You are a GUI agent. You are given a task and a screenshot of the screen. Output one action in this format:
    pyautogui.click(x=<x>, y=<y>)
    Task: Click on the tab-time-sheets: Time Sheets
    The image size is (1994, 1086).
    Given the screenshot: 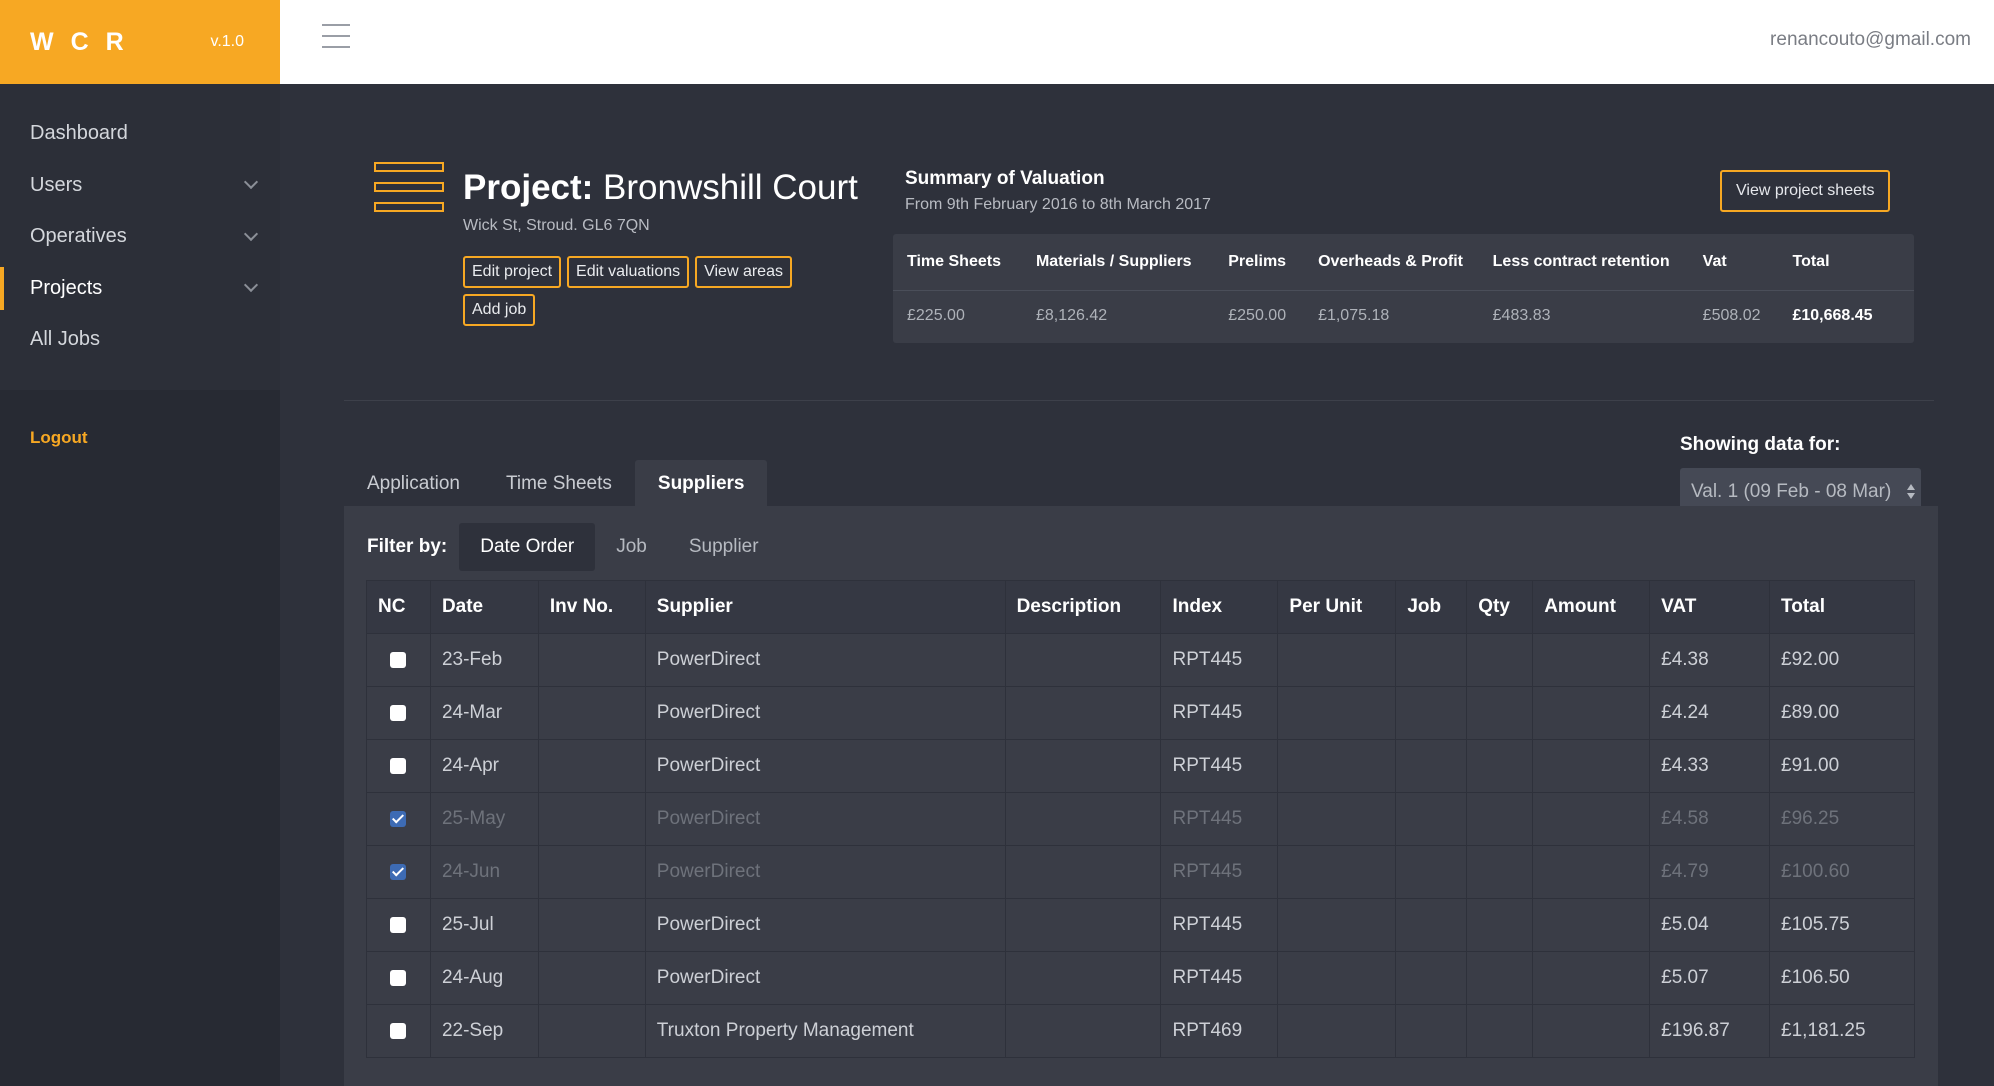 What is the action you would take?
    pyautogui.click(x=559, y=484)
    